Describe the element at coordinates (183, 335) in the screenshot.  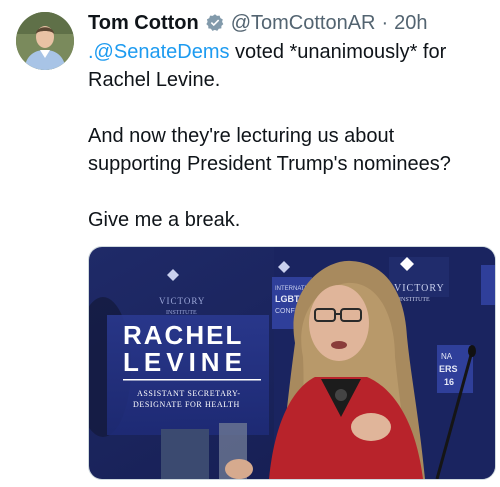
I see `media-headline-first-name: RACHEL` at that location.